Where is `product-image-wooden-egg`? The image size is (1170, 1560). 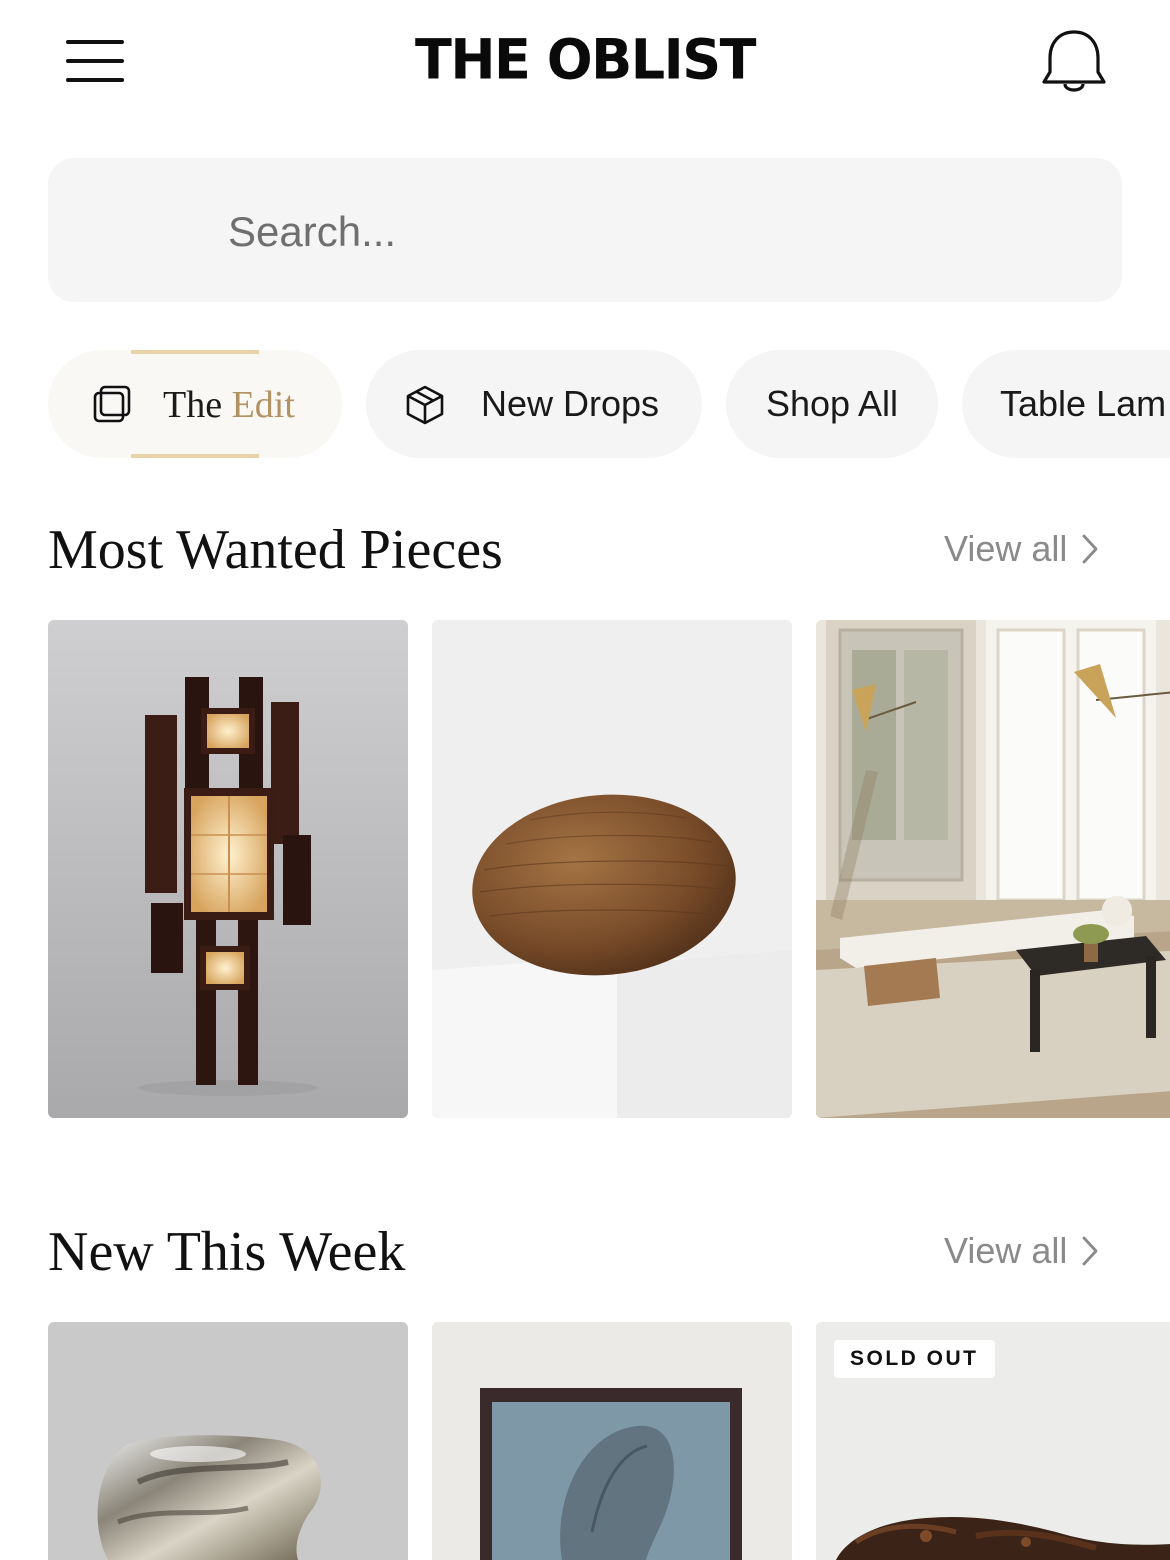 product-image-wooden-egg is located at coordinates (612, 869).